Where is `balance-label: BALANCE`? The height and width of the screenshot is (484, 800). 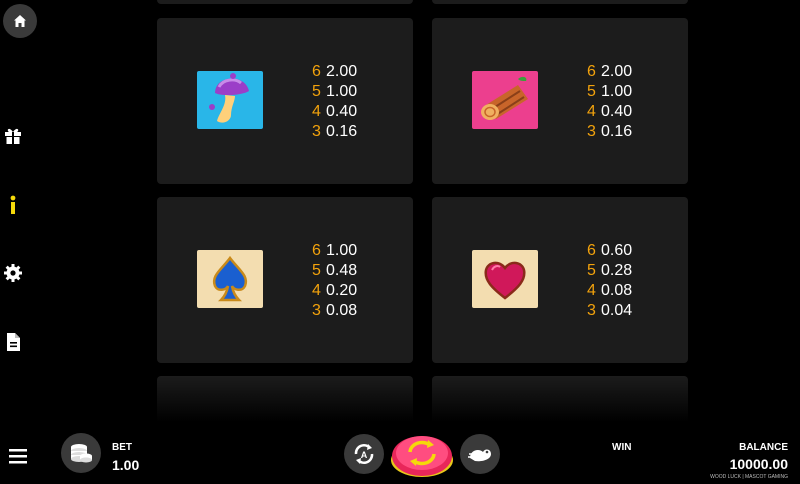 balance-label: BALANCE is located at coordinates (763, 447).